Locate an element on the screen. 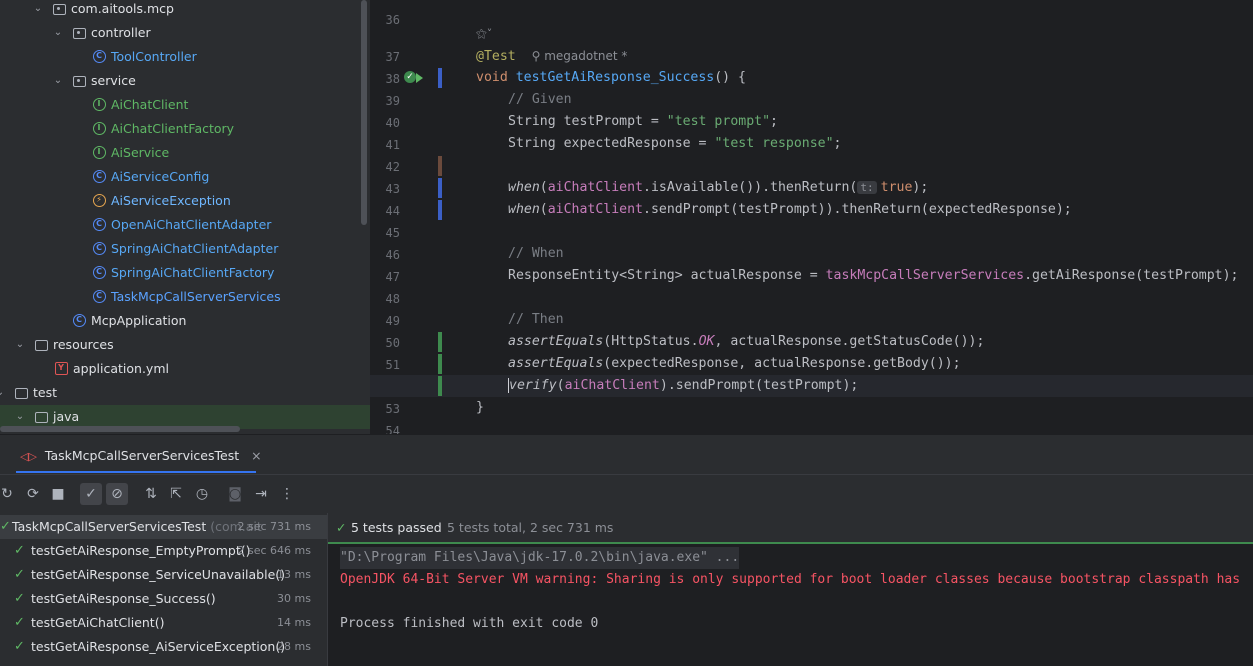  line-number: 54 is located at coordinates (392, 429).